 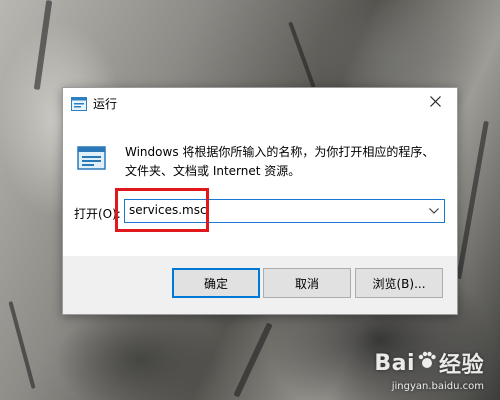 I want to click on paw-icon, so click(x=427, y=363).